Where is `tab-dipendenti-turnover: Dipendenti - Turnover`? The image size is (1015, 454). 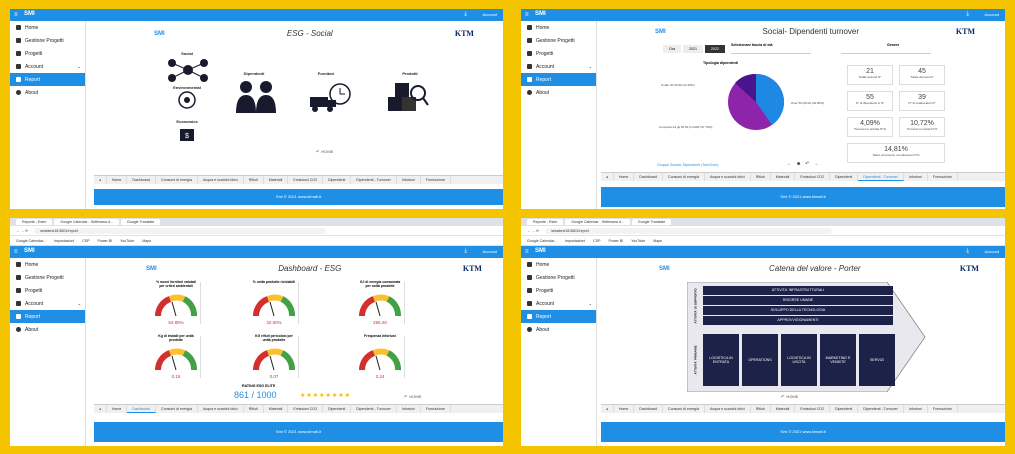 tab-dipendenti-turnover: Dipendenti - Turnover is located at coordinates (881, 409).